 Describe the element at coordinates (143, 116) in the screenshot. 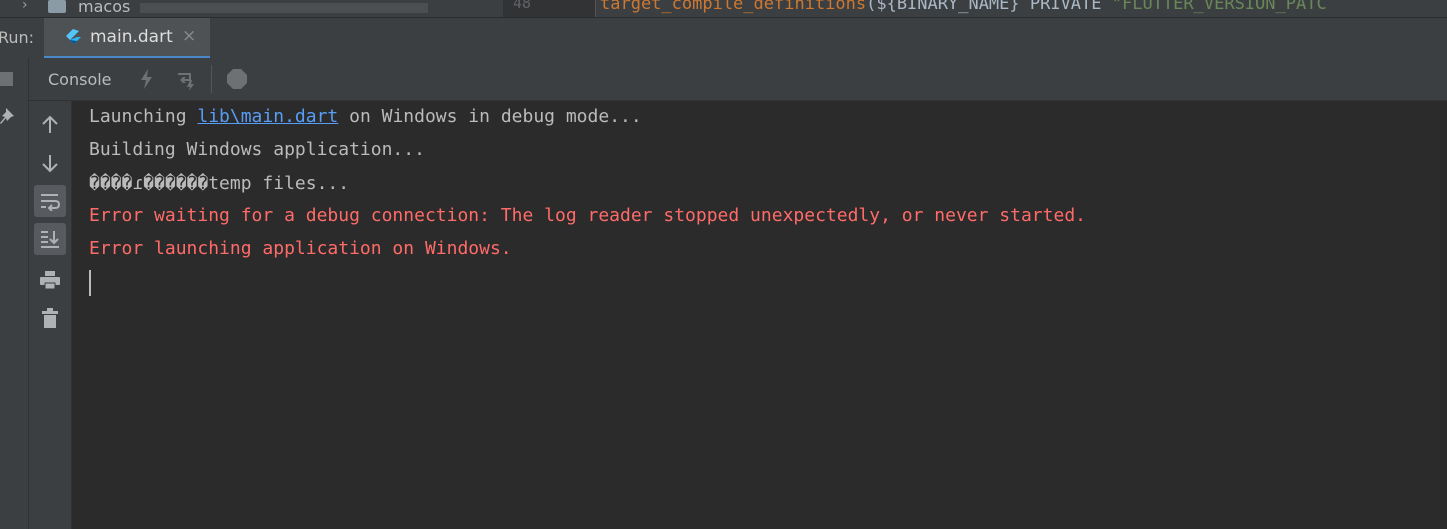

I see `console-text: Launching` at that location.